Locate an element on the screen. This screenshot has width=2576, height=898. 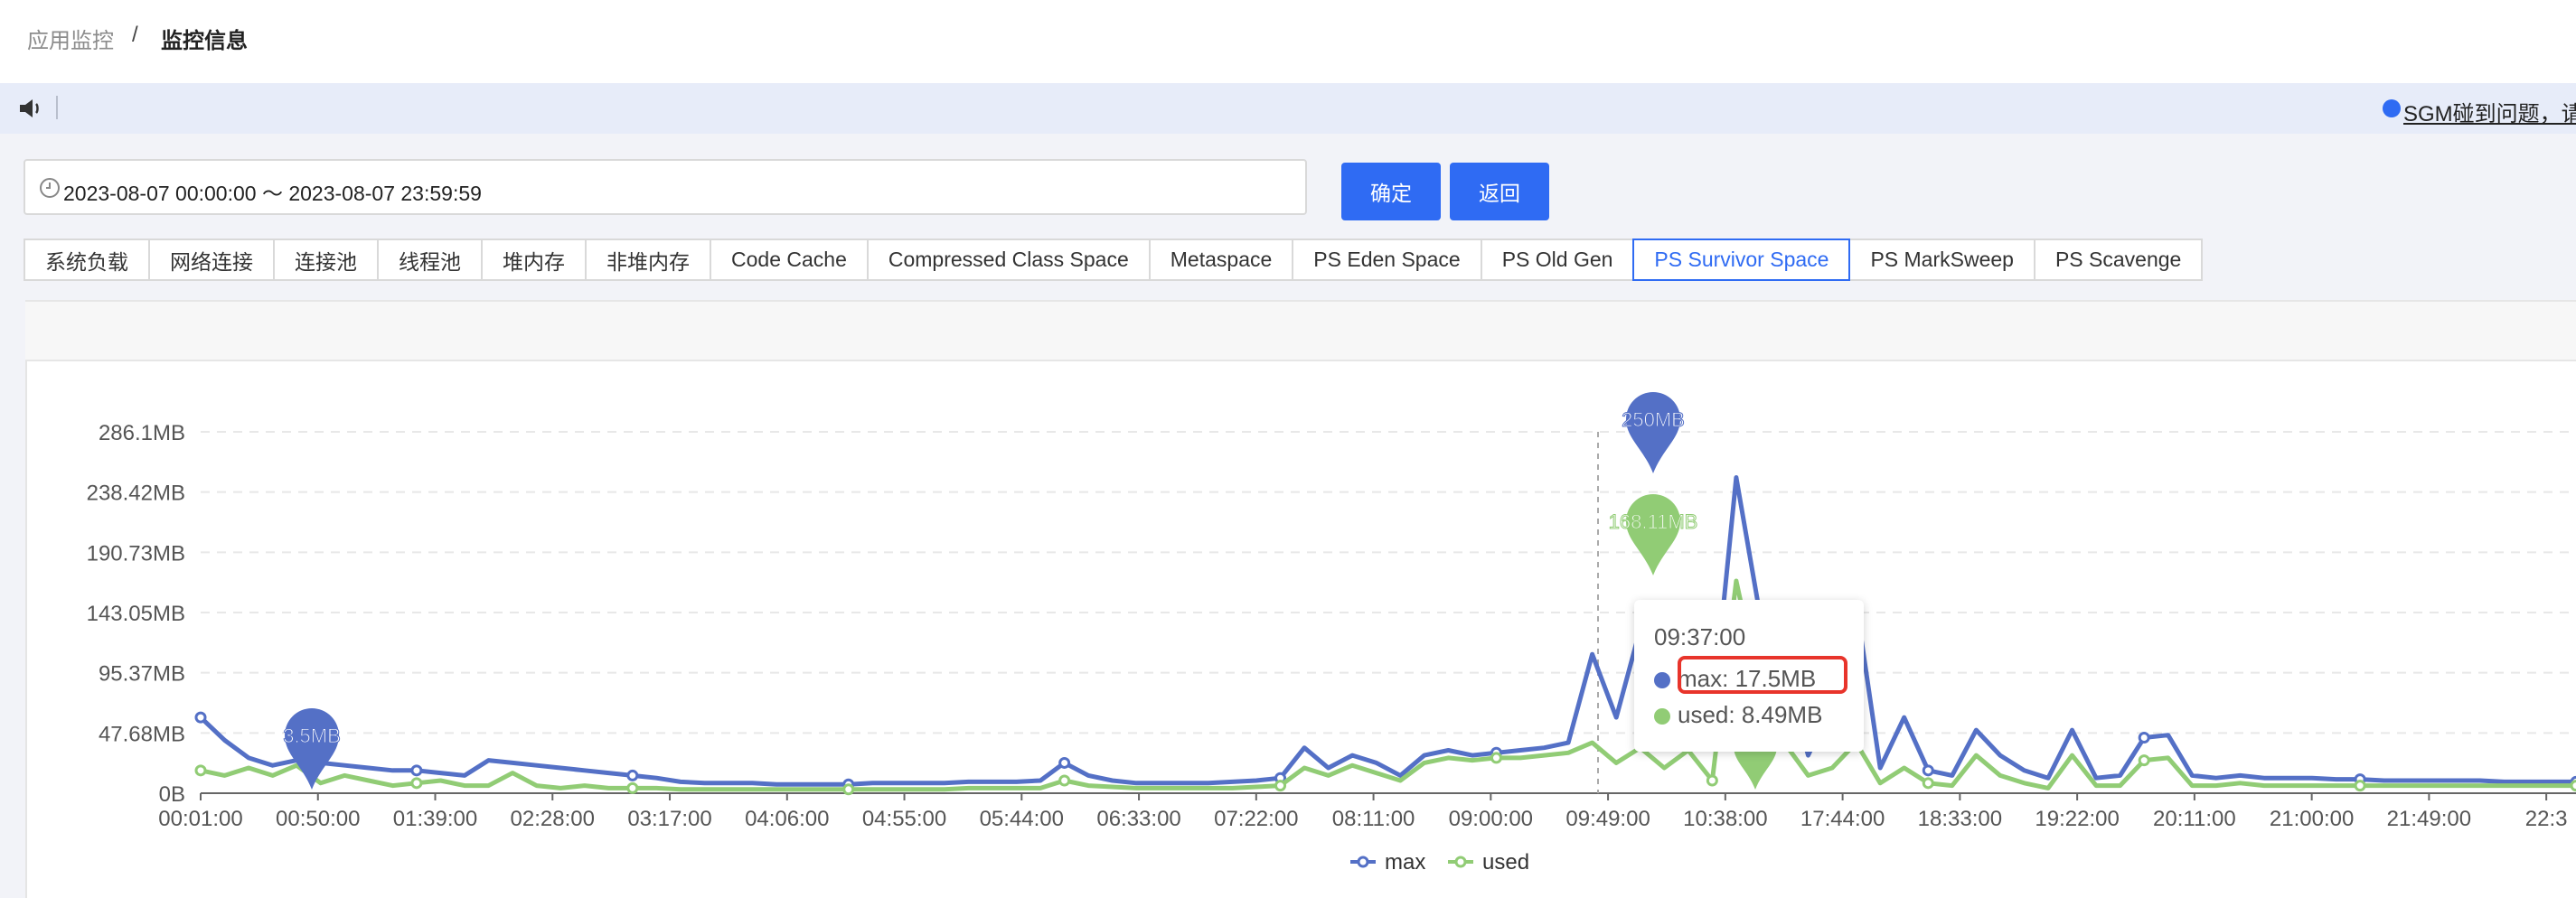
x-tick-label: 05:44:00 is located at coordinates (1022, 819).